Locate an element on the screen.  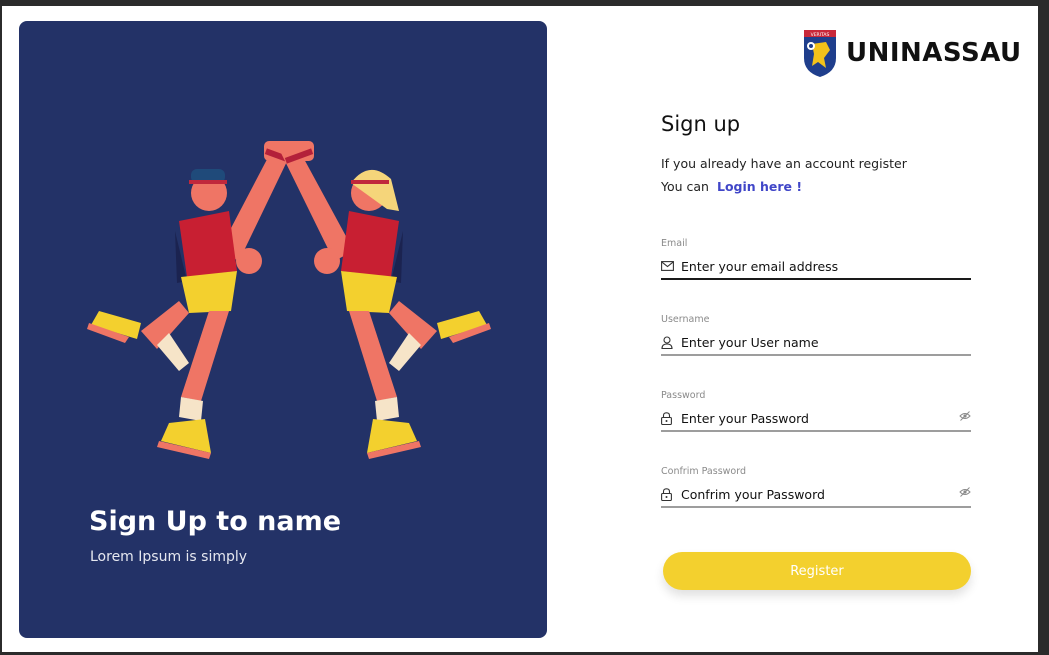
username-label: Username is located at coordinates (685, 319).